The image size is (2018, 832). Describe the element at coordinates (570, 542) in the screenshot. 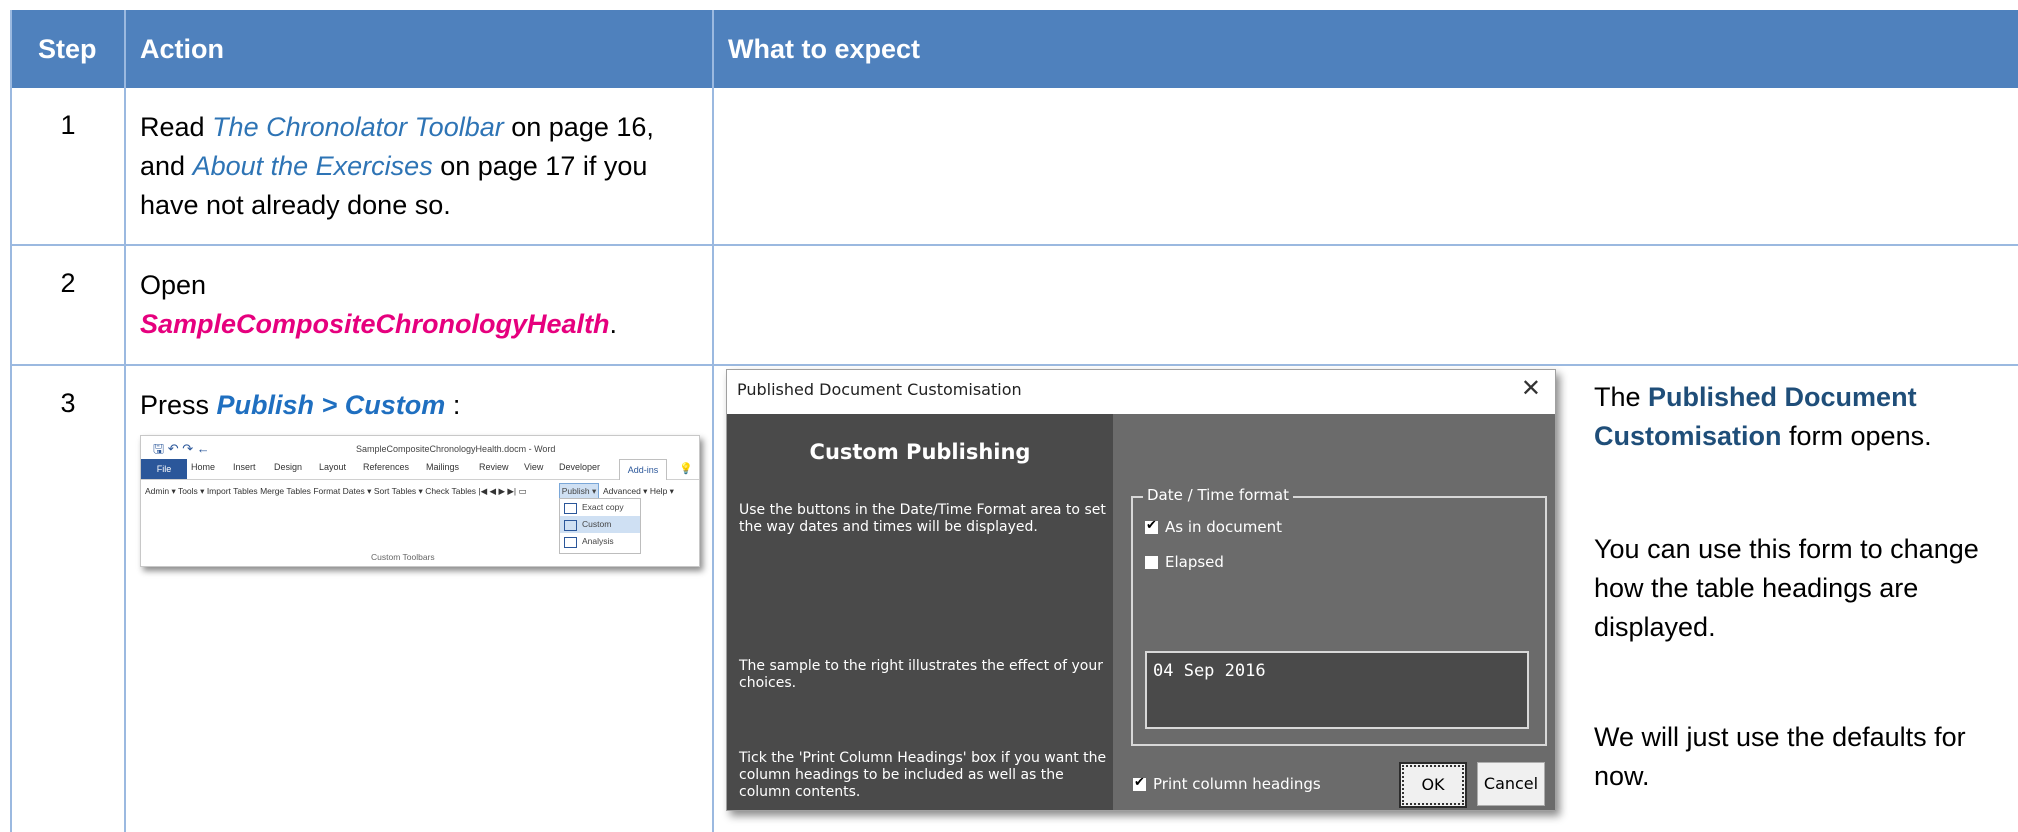

I see `table-icon` at that location.